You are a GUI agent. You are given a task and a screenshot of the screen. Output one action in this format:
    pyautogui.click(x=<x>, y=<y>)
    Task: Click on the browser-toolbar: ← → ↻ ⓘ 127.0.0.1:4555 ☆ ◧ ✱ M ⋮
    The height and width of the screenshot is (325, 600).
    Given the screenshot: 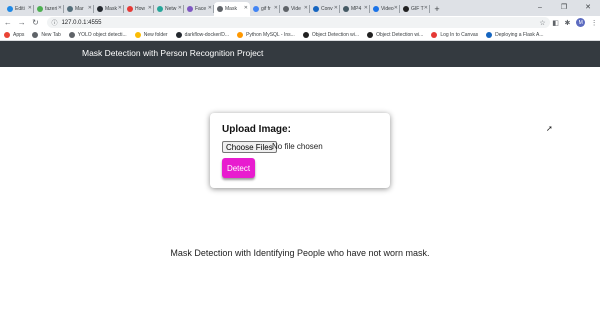 What is the action you would take?
    pyautogui.click(x=300, y=22)
    